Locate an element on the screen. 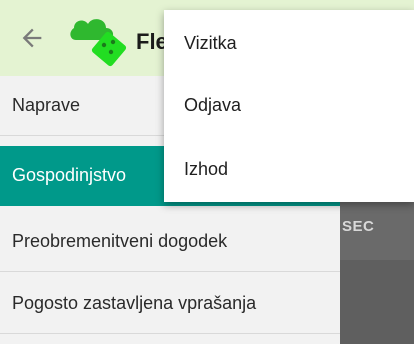 The image size is (414, 344). menu-item-odjava: Odjava is located at coordinates (289, 105).